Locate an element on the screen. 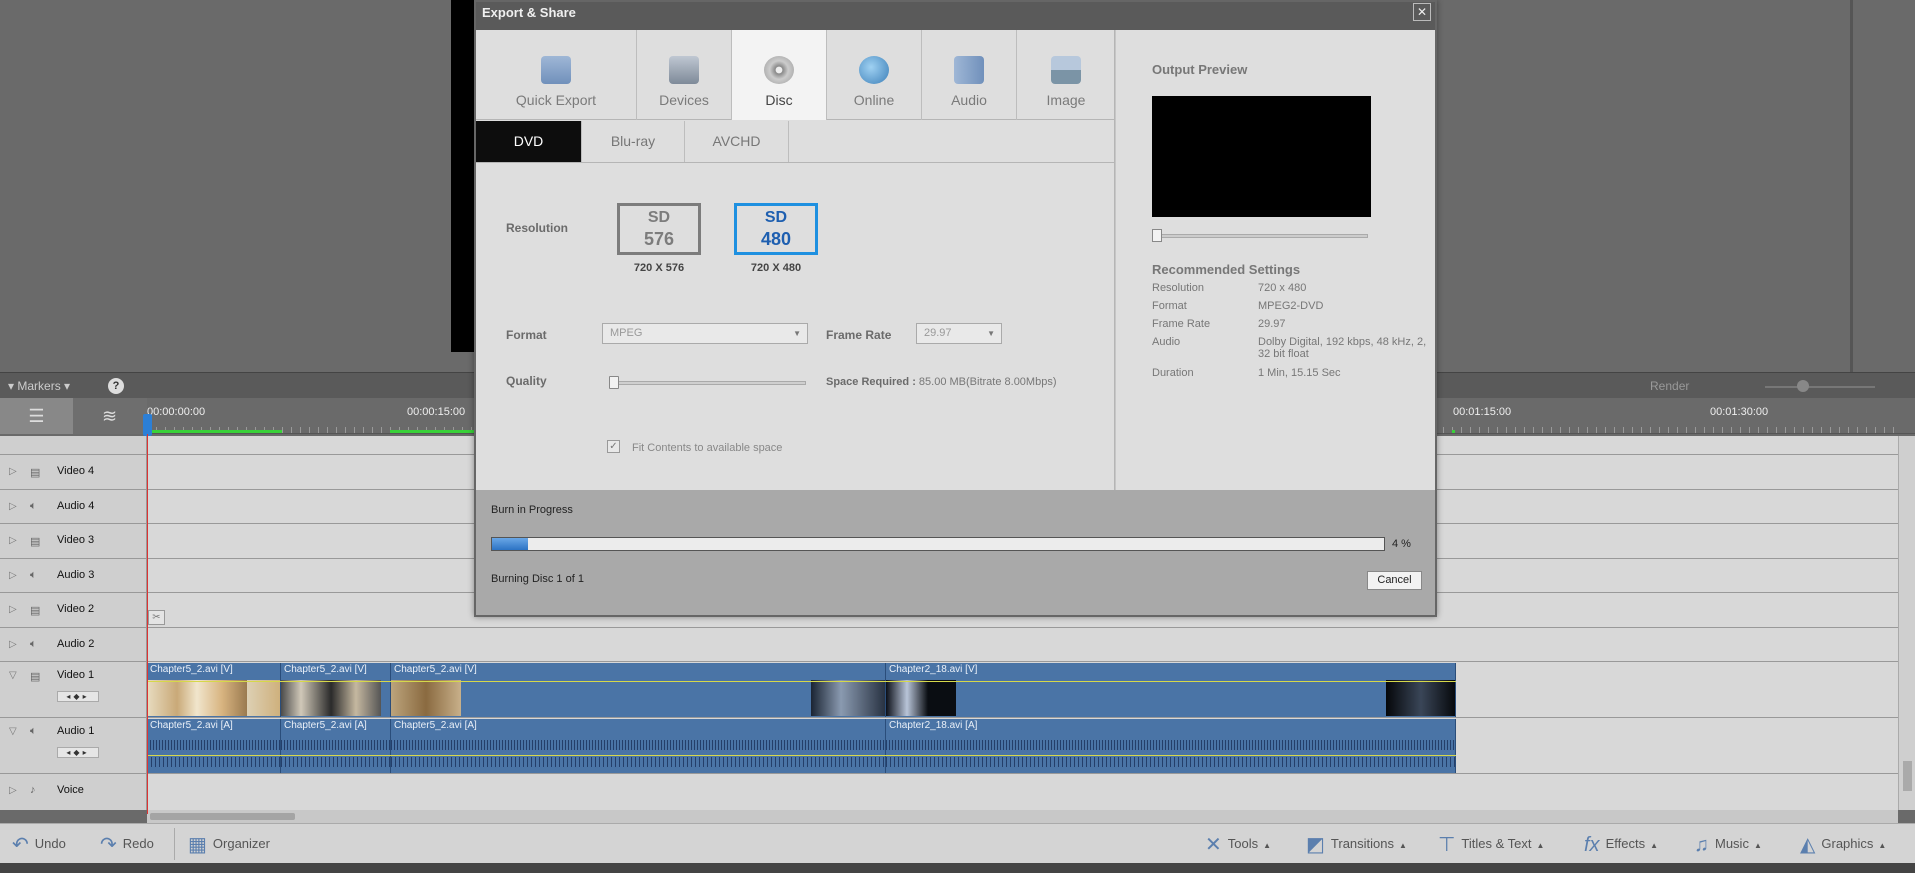 Image resolution: width=1915 pixels, height=873 pixels. horizontal-scrollbar is located at coordinates (1022, 816).